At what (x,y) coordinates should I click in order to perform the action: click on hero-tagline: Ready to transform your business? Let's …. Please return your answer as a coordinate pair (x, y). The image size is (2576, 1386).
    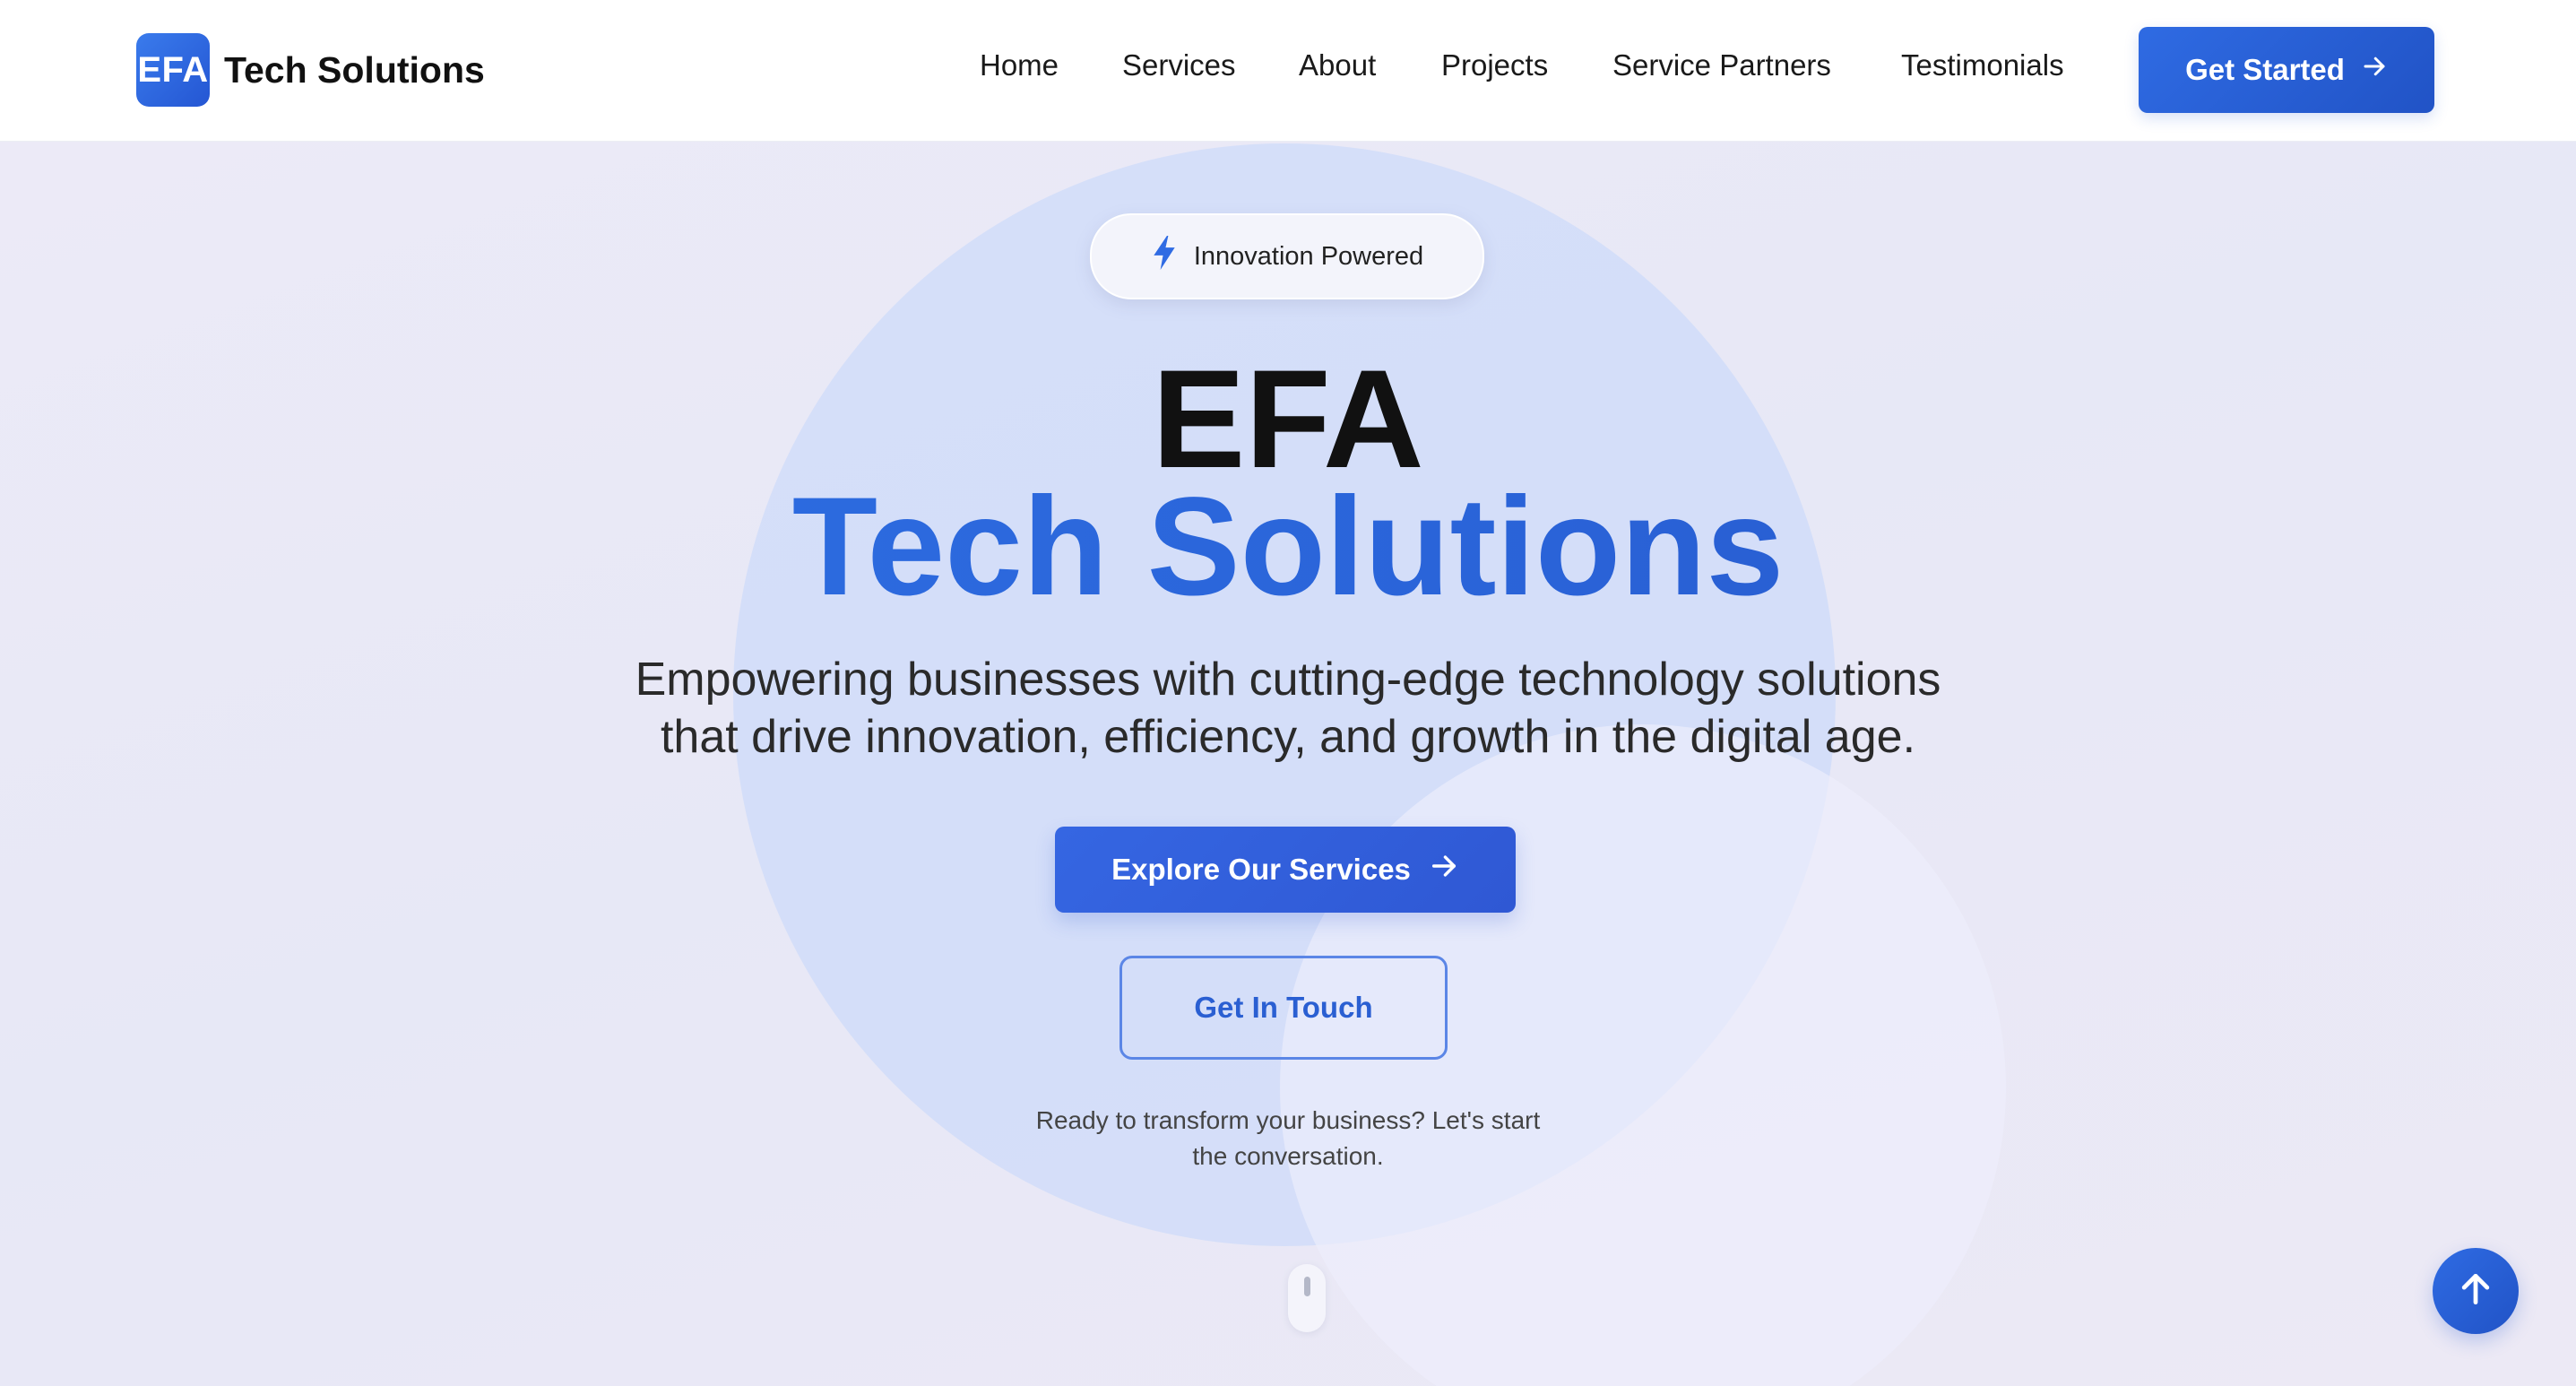
    Looking at the image, I should click on (1288, 1138).